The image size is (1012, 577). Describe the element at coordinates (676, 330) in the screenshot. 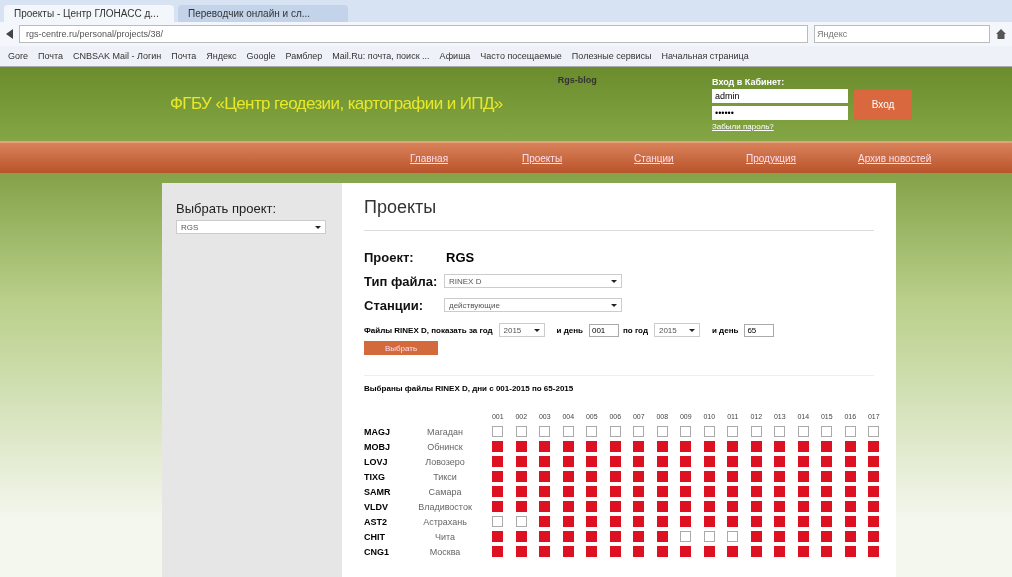

I see `year-dropdown: 2015` at that location.